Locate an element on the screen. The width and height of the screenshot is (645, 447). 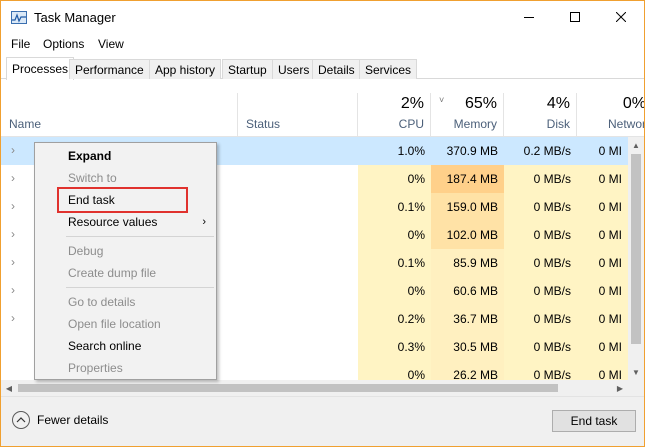
network-total-percent: 0% is located at coordinates (633, 103).